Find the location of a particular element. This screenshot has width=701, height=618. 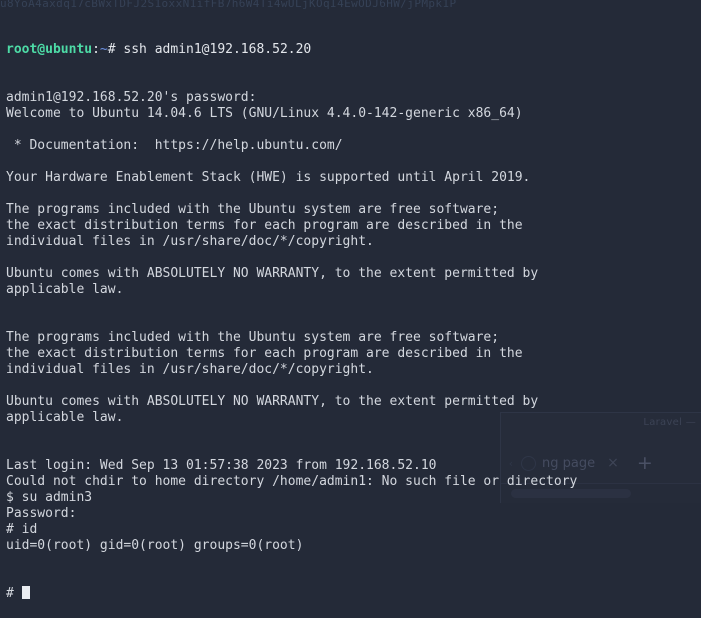

terminal-line: # id is located at coordinates (22, 529).